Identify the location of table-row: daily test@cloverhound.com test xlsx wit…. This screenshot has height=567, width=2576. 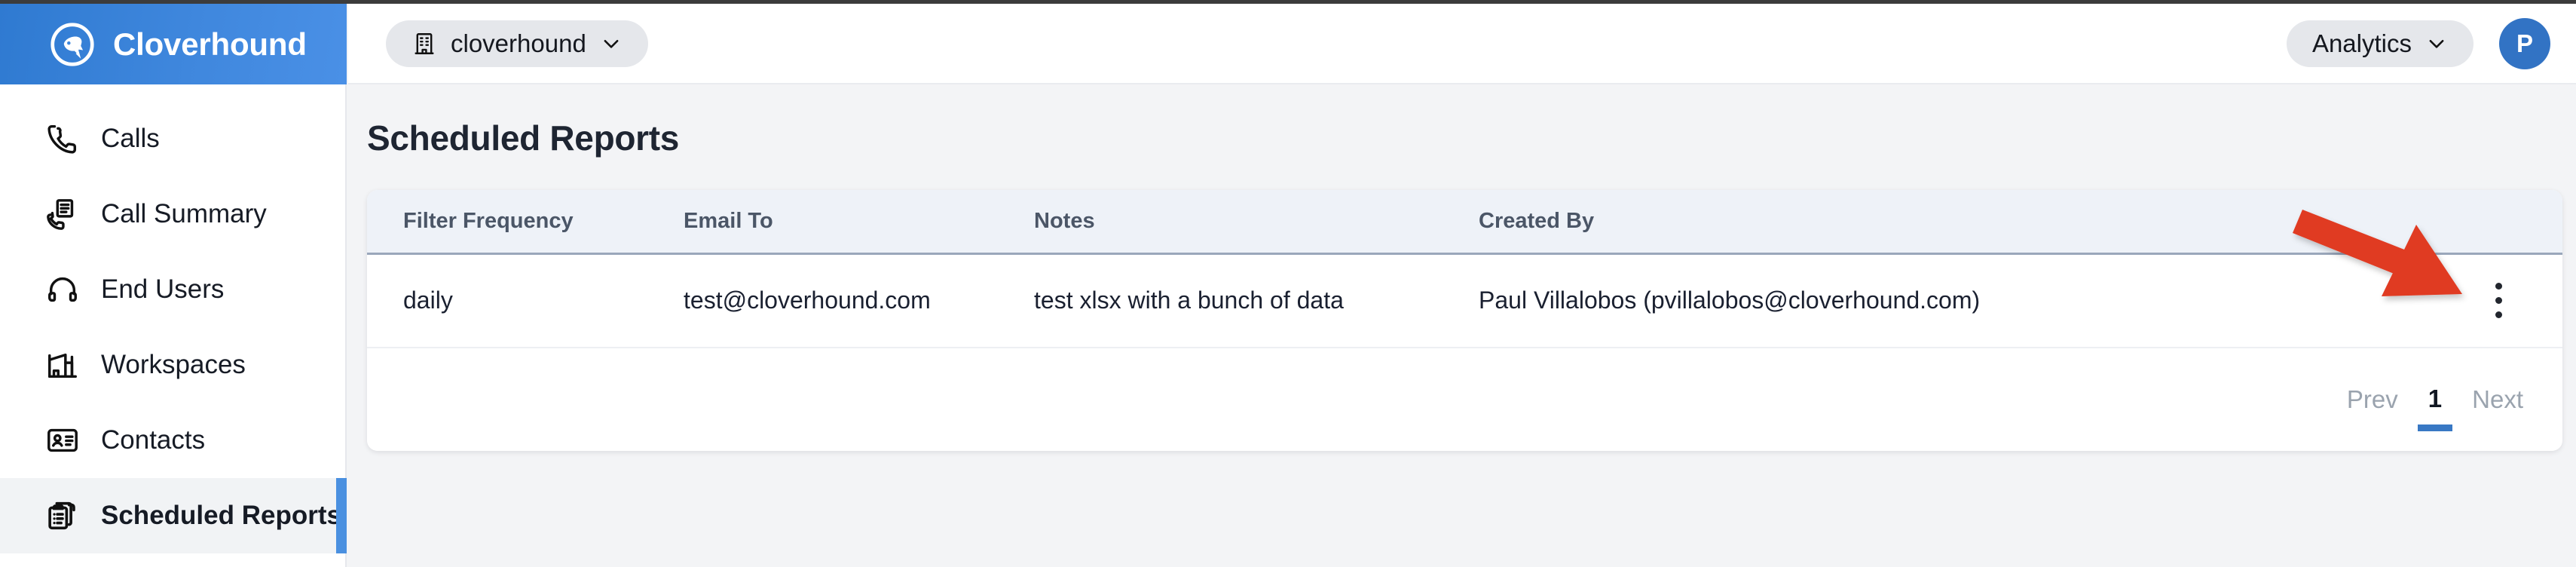
(1465, 300).